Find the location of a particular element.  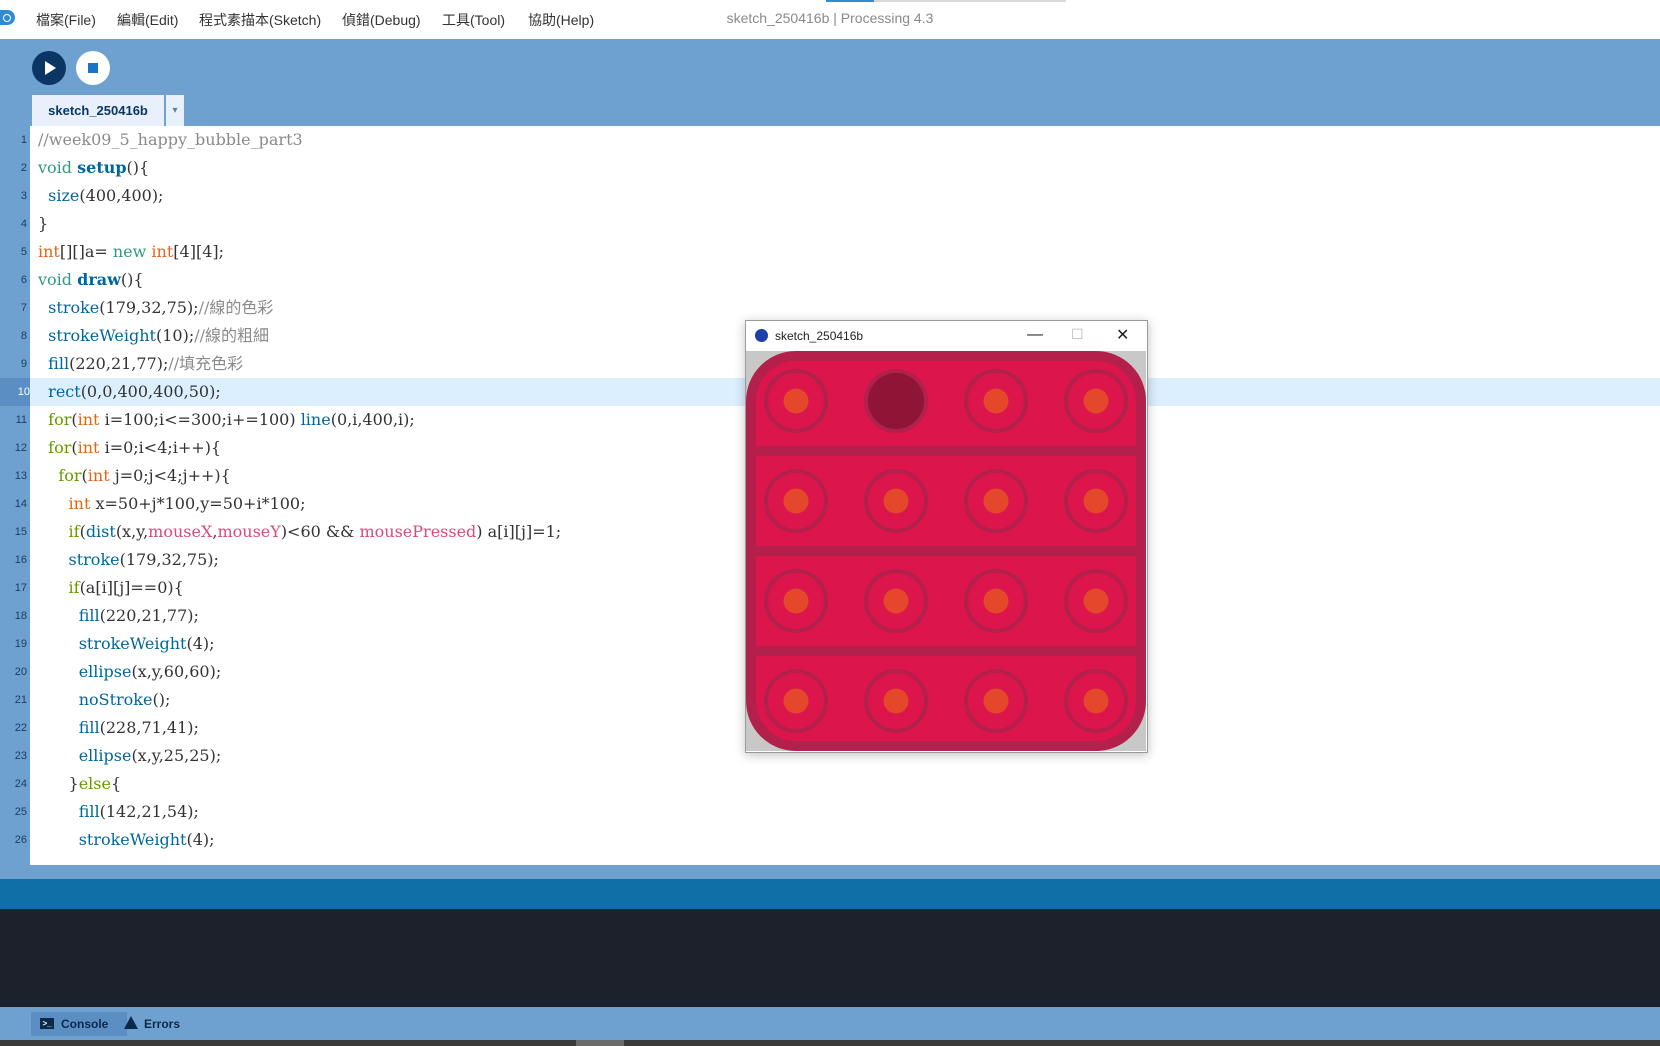

code-token: (0,0,400,400,50); is located at coordinates (150, 391).